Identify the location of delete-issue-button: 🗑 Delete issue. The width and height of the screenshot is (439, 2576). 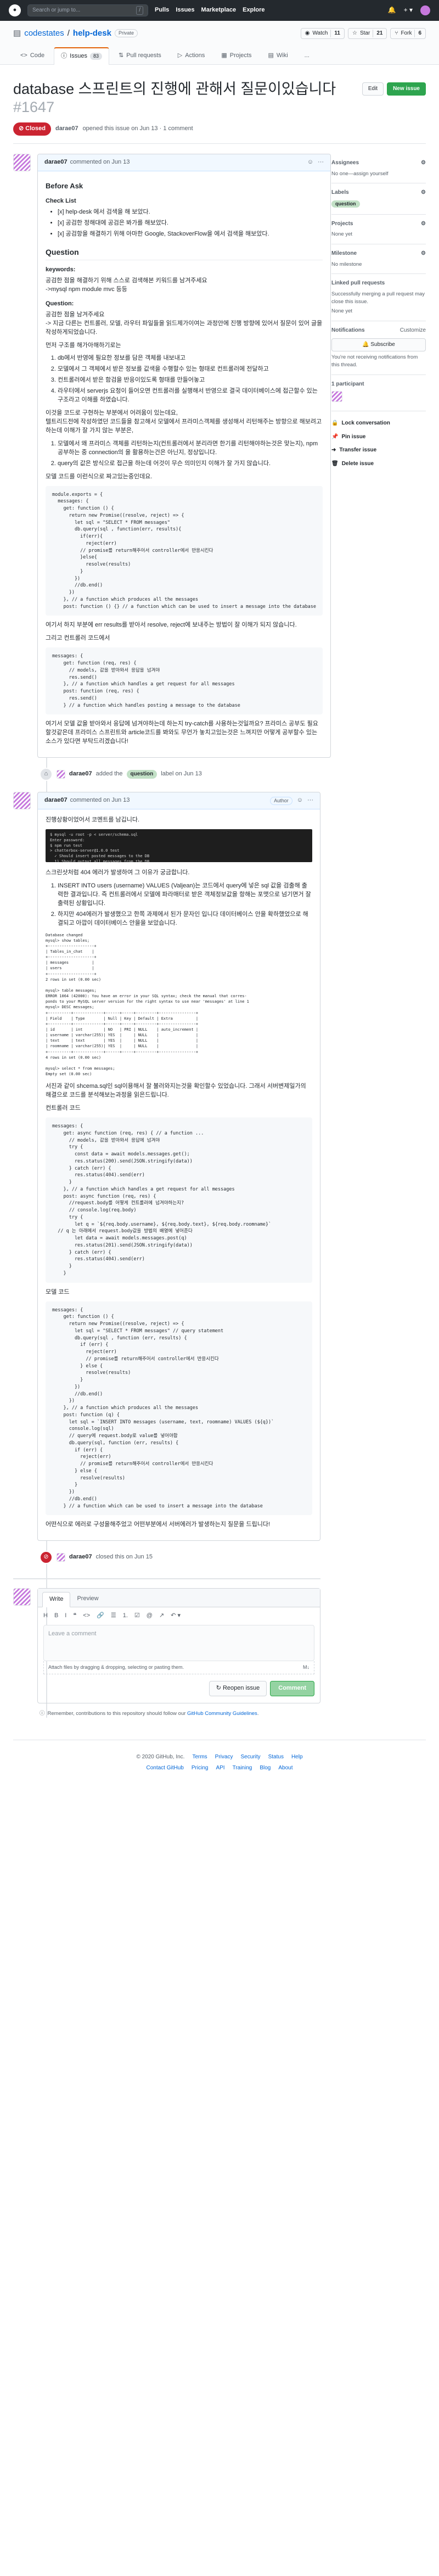
(378, 464).